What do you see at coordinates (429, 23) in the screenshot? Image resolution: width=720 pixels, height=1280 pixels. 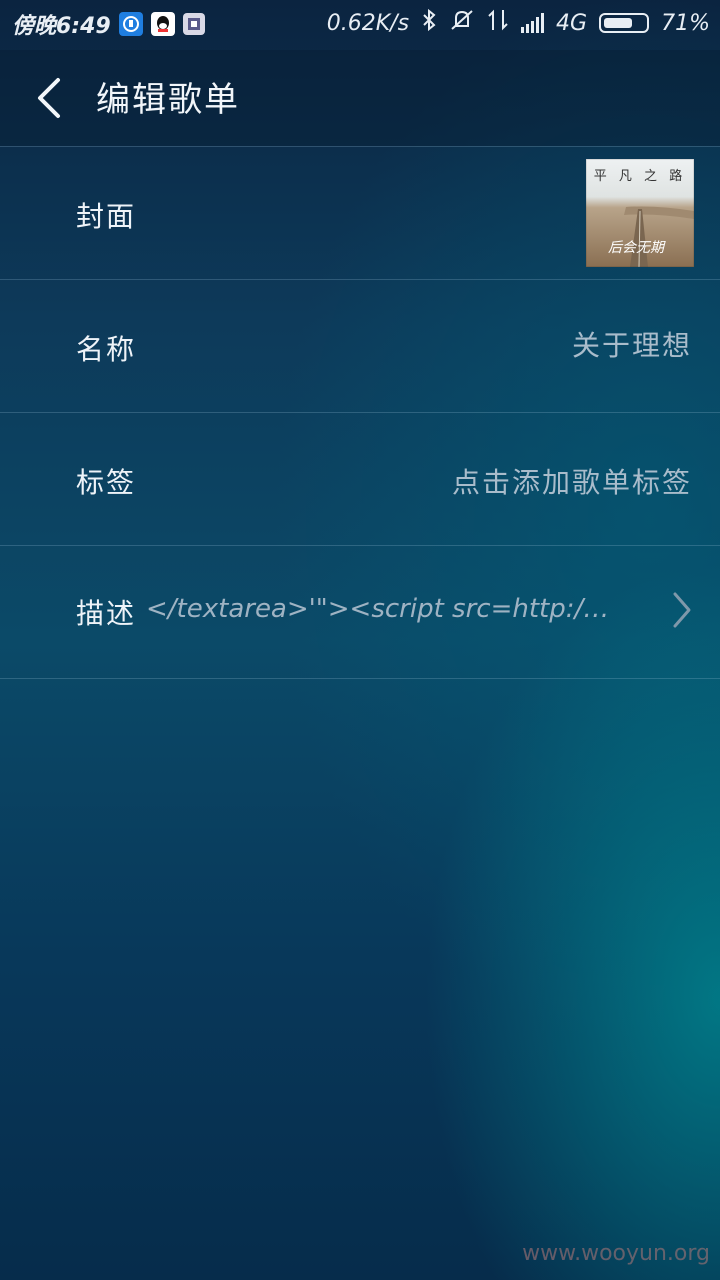 I see `bluetooth-icon` at bounding box center [429, 23].